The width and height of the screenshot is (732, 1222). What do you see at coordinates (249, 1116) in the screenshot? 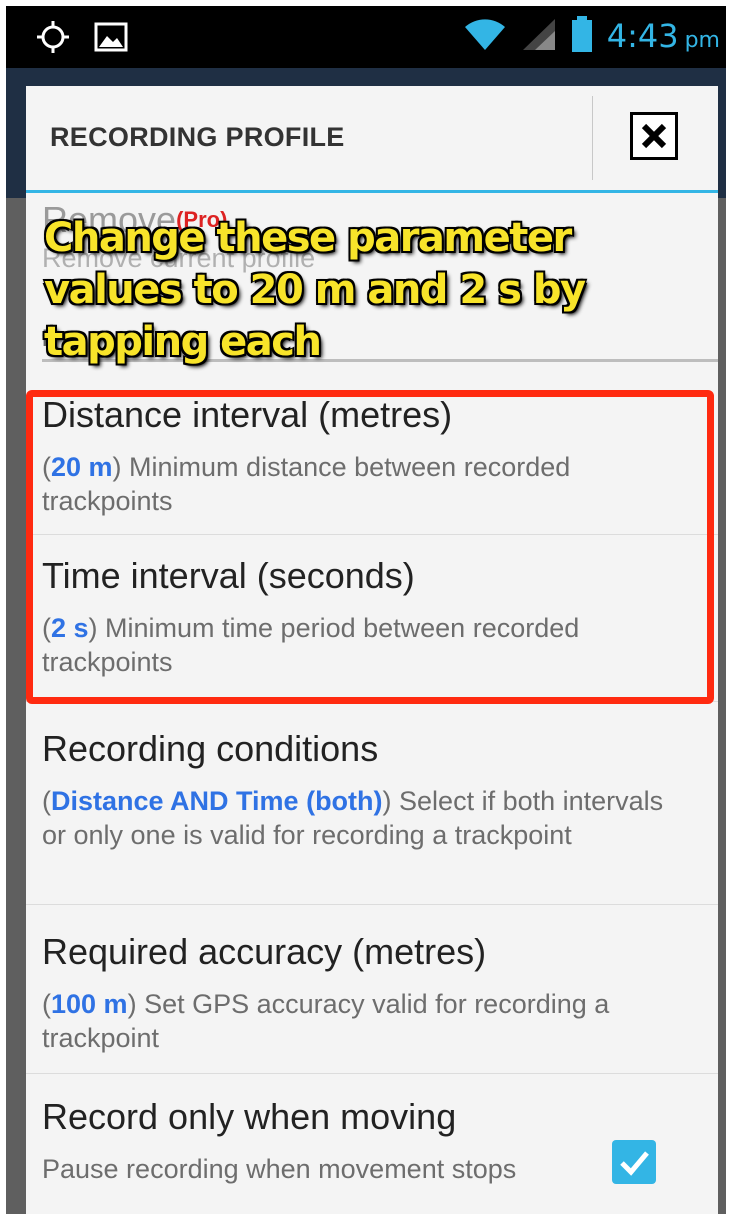
I see `record-only-moving-title: Record only when moving` at bounding box center [249, 1116].